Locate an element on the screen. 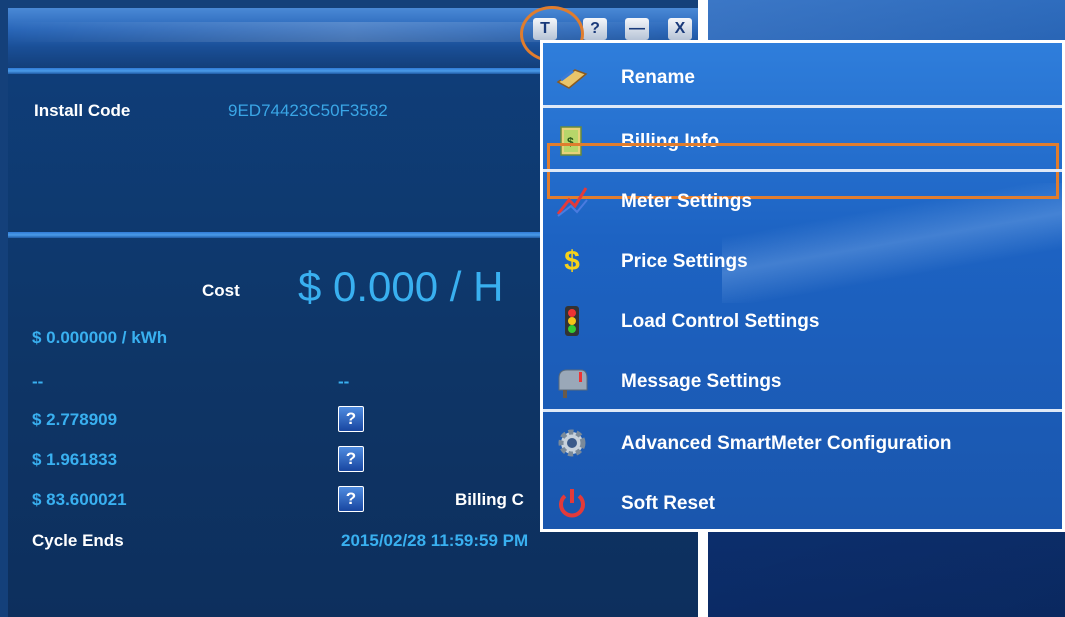 This screenshot has height=617, width=1065. dash-mid: -- is located at coordinates (344, 381).